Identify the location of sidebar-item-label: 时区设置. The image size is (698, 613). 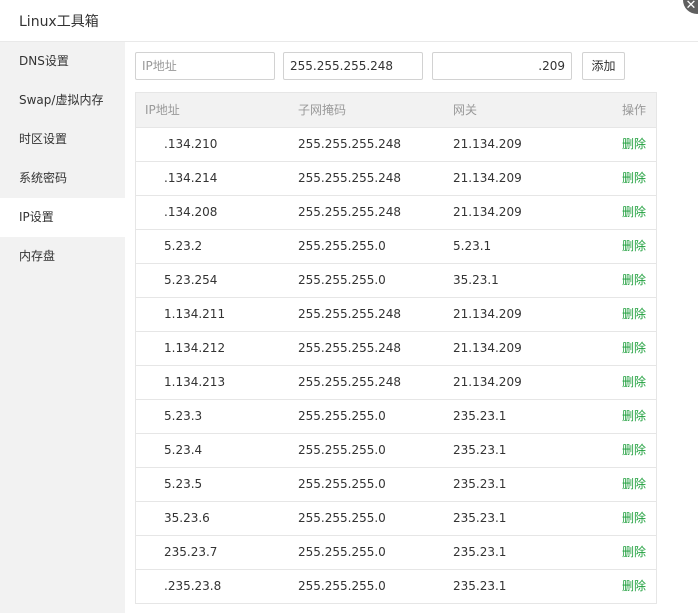
(43, 139).